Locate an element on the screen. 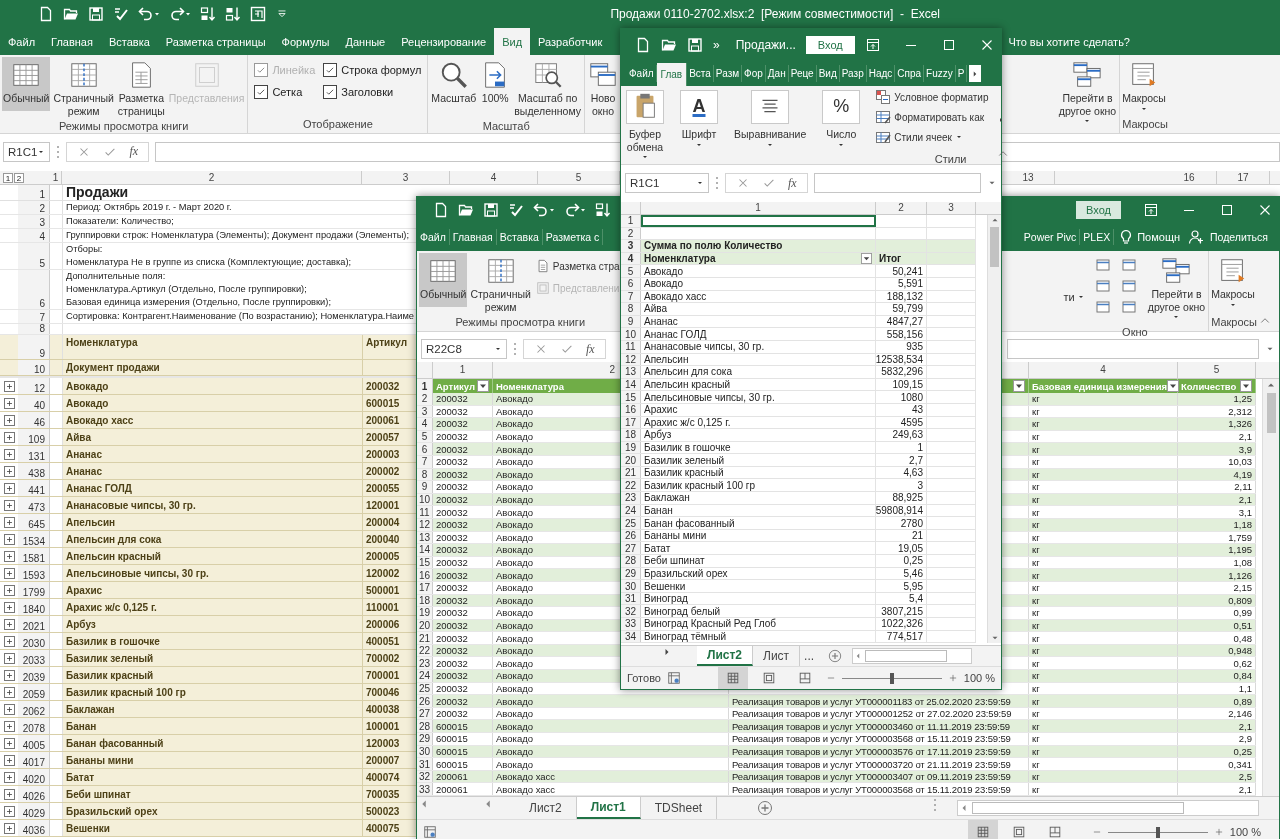  row-header: 9 is located at coordinates (34, 347).